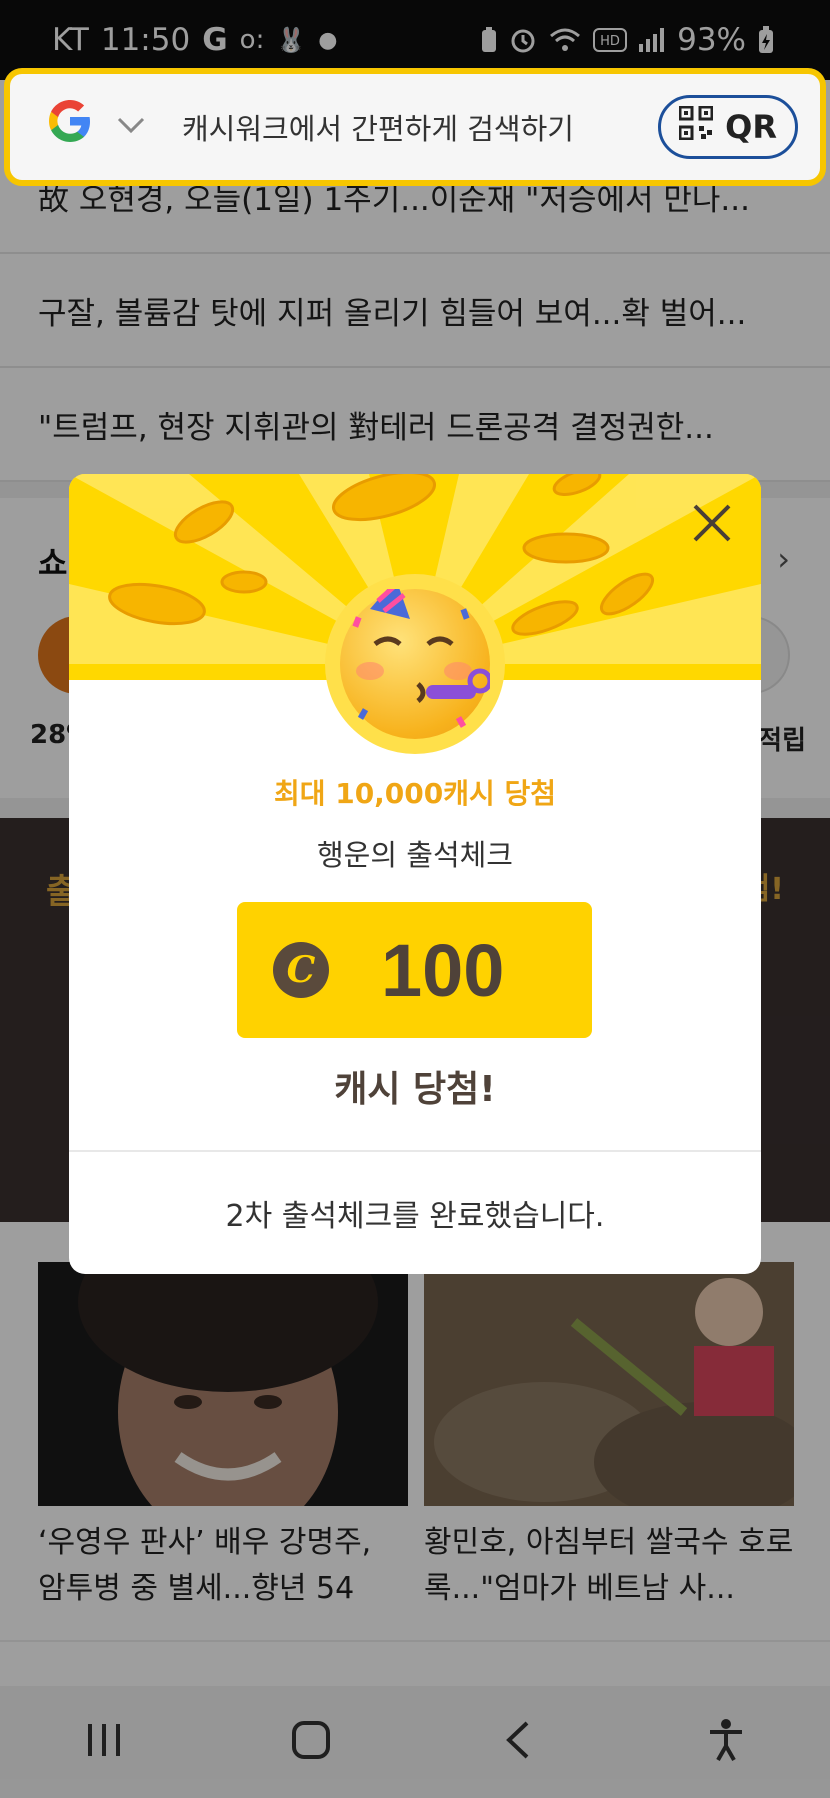  What do you see at coordinates (751, 127) in the screenshot?
I see `qr-label: QR` at bounding box center [751, 127].